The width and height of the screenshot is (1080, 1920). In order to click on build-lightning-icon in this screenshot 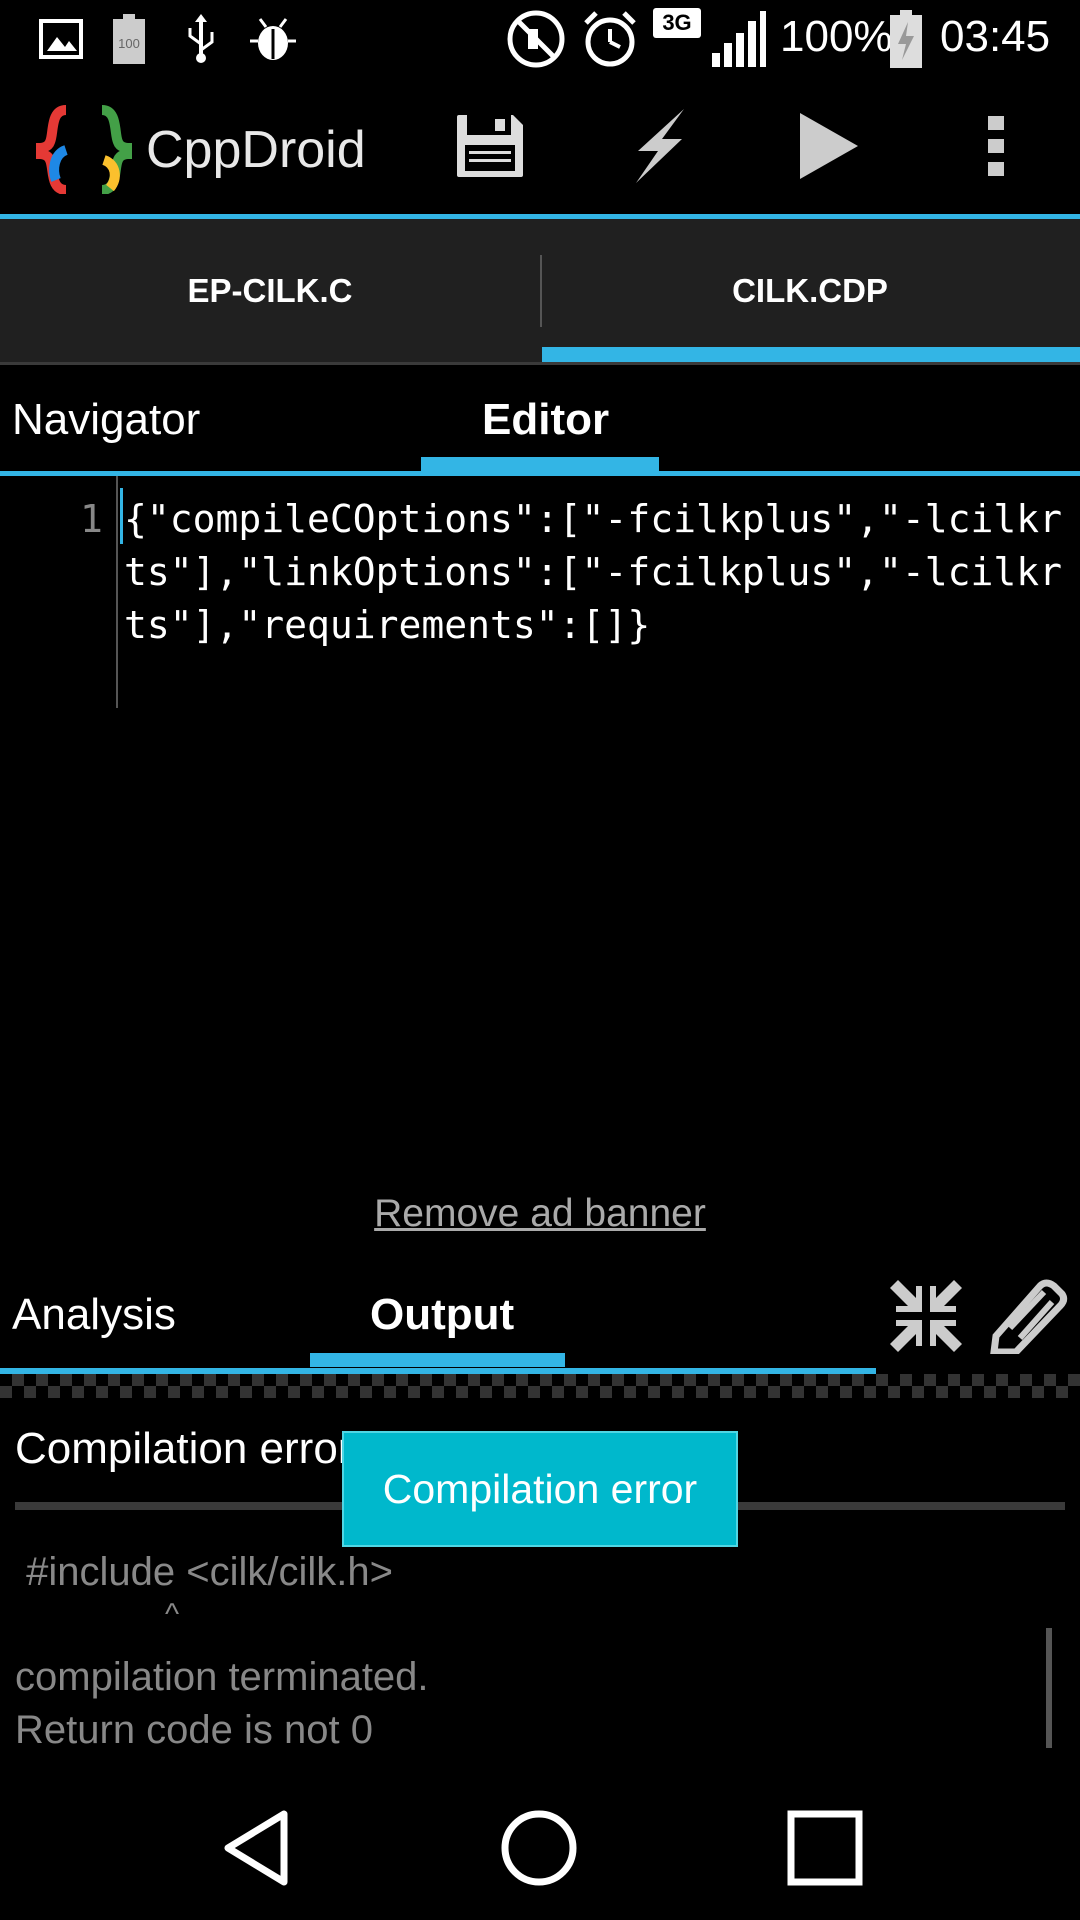, I will do `click(660, 146)`.